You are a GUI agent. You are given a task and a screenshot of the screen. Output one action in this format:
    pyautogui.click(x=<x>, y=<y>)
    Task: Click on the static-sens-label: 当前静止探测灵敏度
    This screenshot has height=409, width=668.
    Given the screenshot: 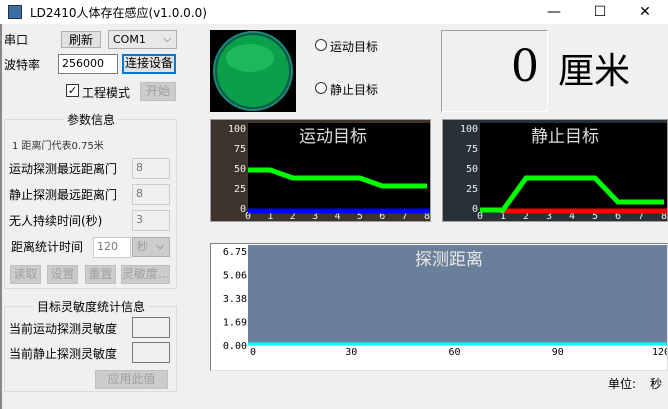 What is the action you would take?
    pyautogui.click(x=63, y=354)
    